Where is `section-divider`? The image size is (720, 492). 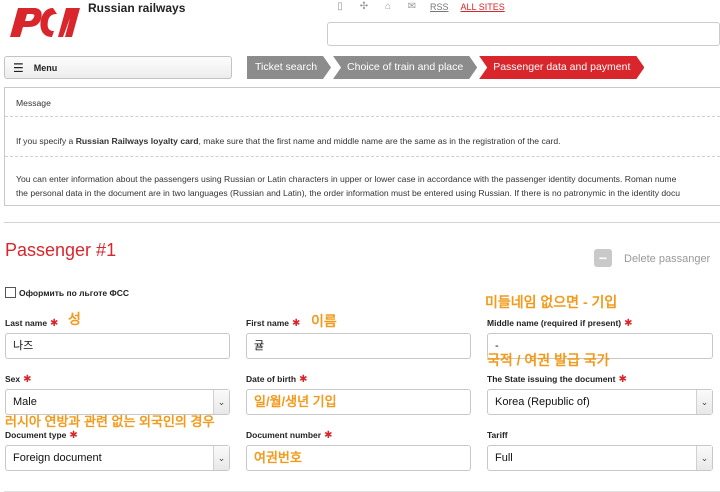 section-divider is located at coordinates (362, 222).